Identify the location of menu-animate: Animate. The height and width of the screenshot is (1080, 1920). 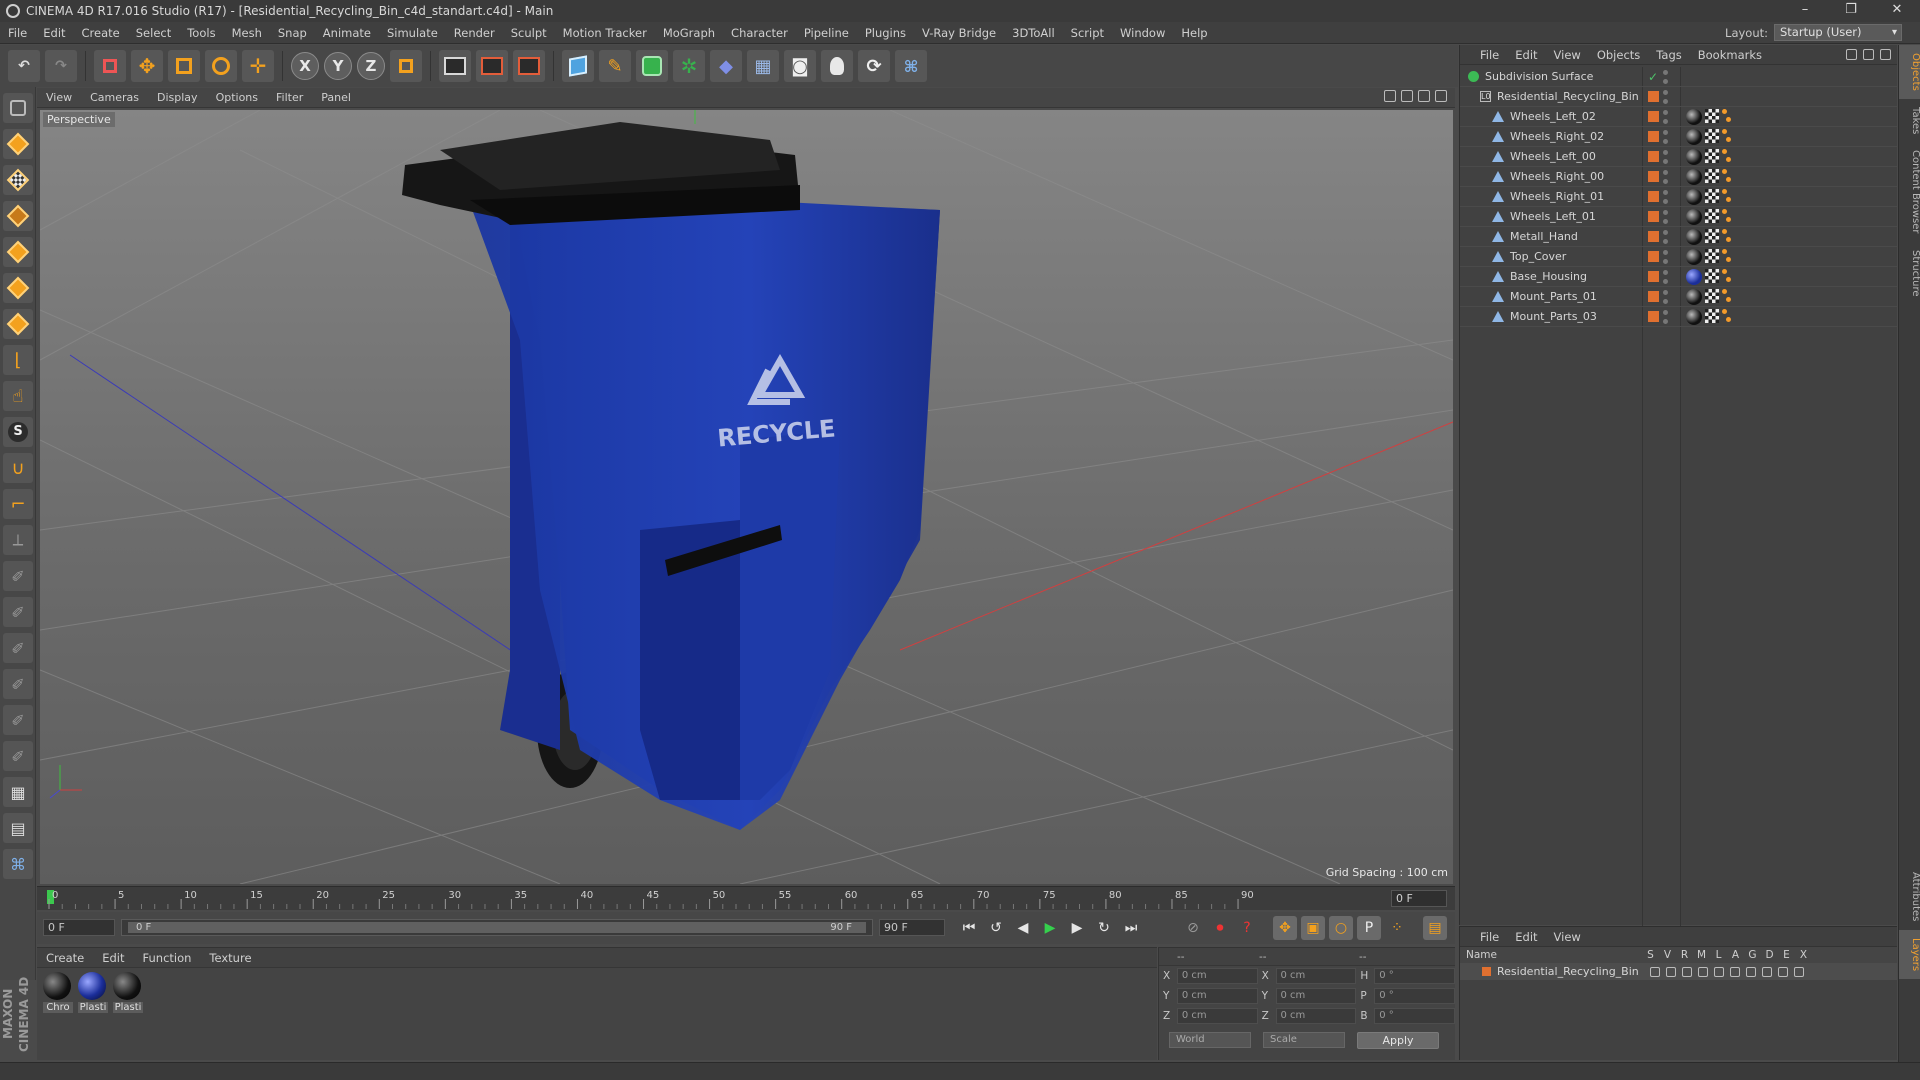
(347, 33).